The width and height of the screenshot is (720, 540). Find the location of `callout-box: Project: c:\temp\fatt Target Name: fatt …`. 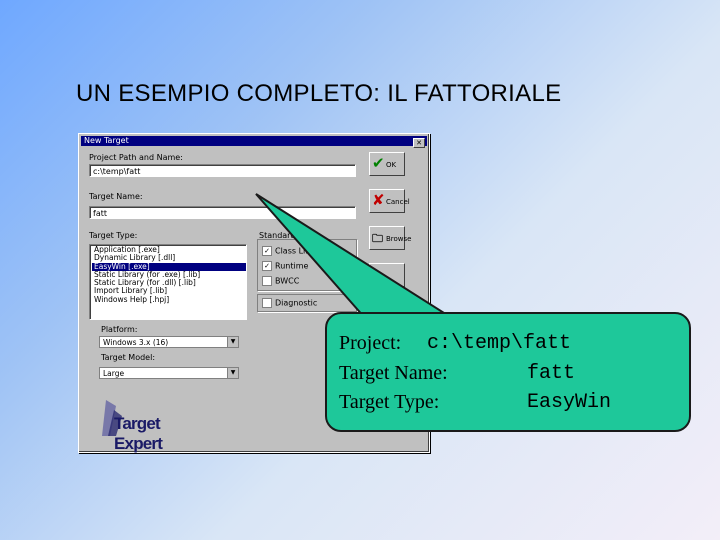

callout-box: Project: c:\temp\fatt Target Name: fatt … is located at coordinates (508, 372).